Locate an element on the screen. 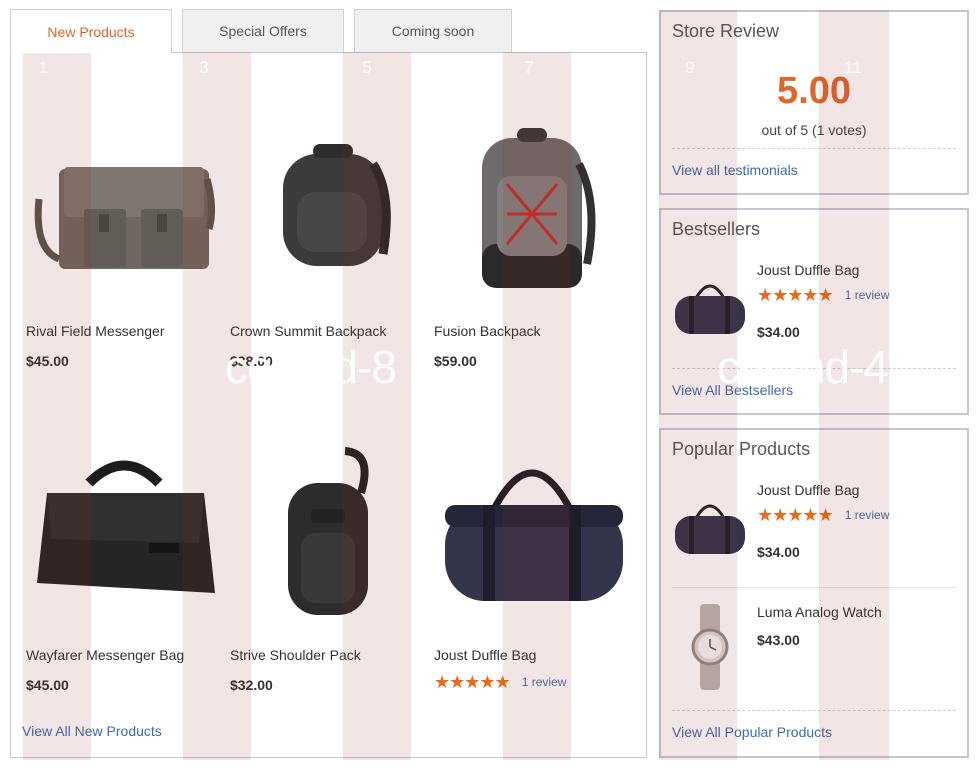 The width and height of the screenshot is (980, 770). shoulder-pack-image is located at coordinates (327, 533).